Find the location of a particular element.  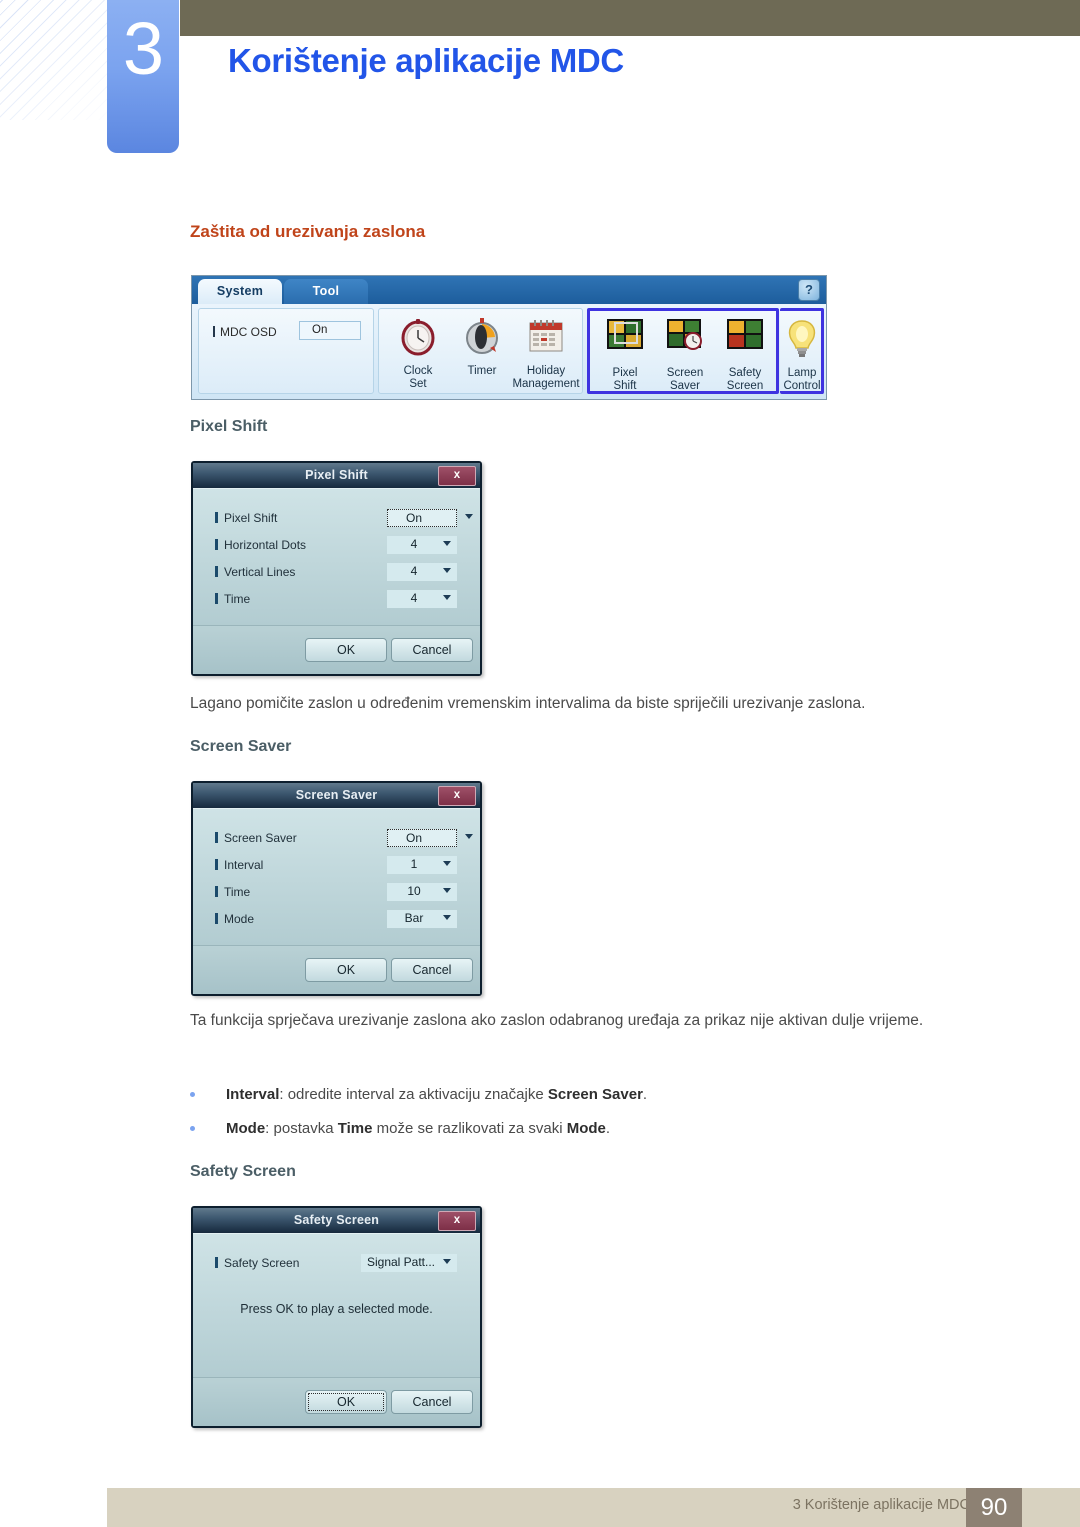

tab-tool: Tool is located at coordinates (326, 291).